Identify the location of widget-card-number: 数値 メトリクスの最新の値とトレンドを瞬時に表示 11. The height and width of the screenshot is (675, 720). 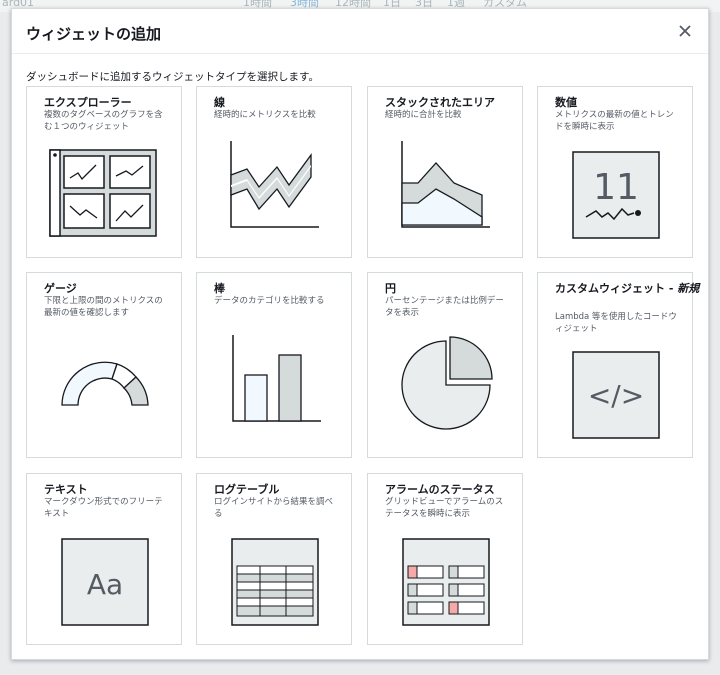
(615, 172).